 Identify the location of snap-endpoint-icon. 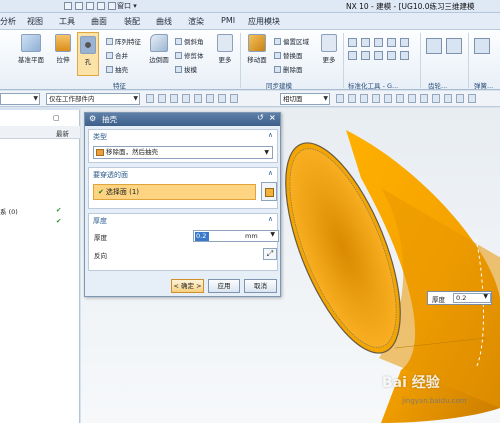
(150, 98).